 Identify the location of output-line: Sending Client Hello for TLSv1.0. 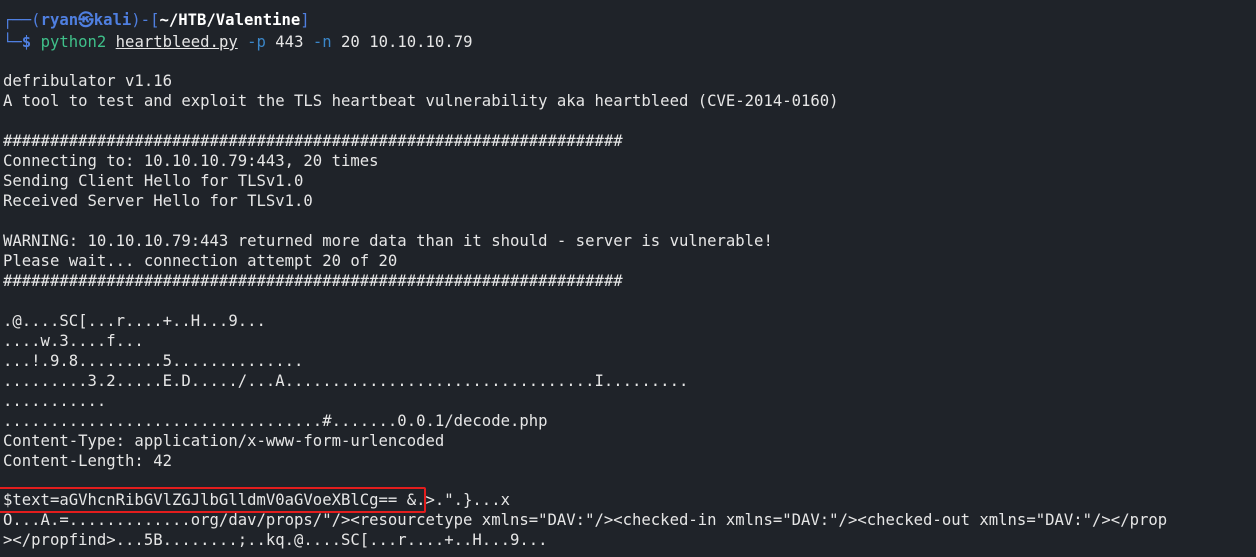
(153, 181).